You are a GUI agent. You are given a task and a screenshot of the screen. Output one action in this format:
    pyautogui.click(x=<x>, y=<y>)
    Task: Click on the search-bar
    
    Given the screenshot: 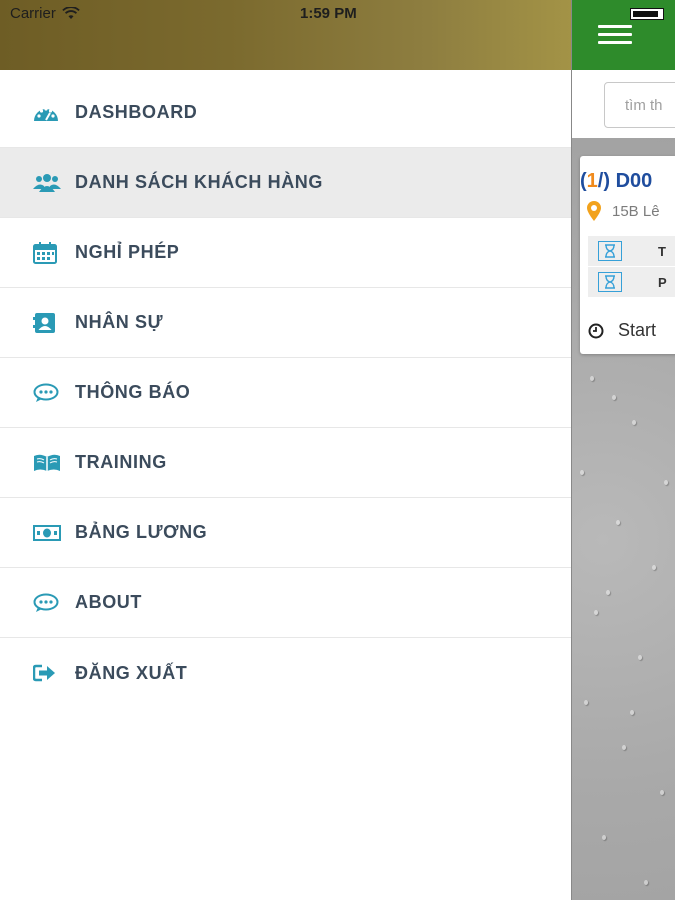 What is the action you would take?
    pyautogui.click(x=623, y=104)
    